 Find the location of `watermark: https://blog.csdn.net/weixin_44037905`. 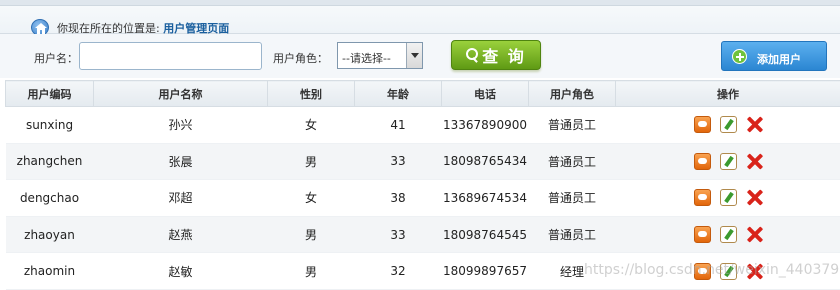

watermark: https://blog.csdn.net/weixin_44037905 is located at coordinates (712, 270).